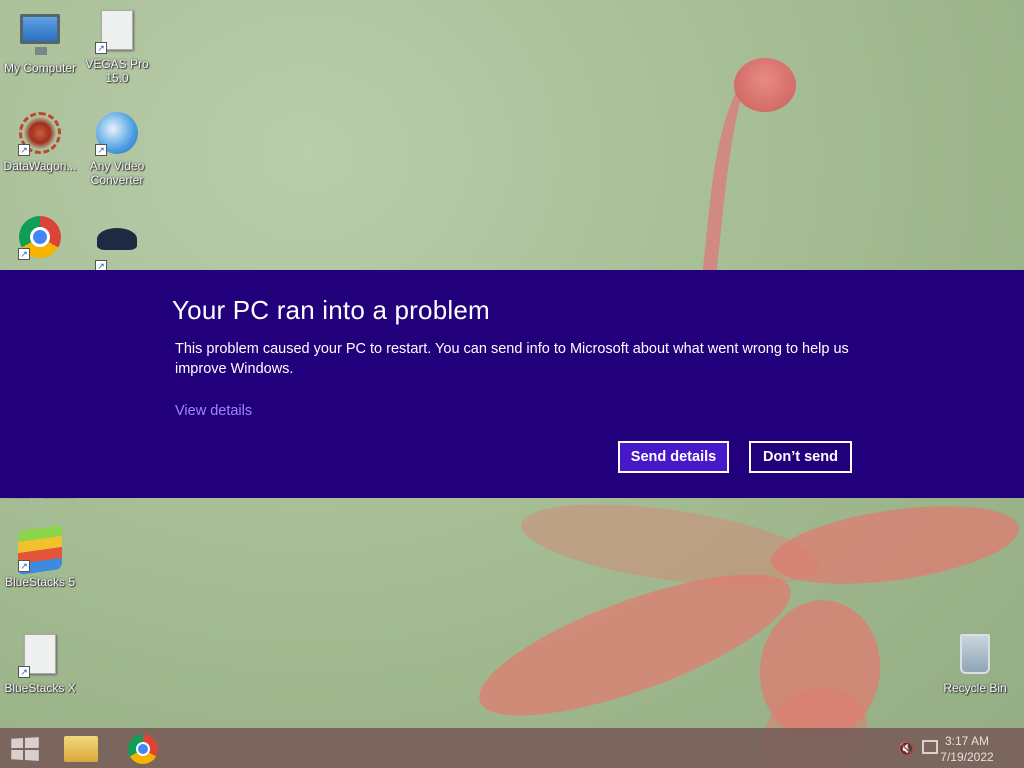 The width and height of the screenshot is (1024, 768). I want to click on send-details-button: Send details, so click(673, 457).